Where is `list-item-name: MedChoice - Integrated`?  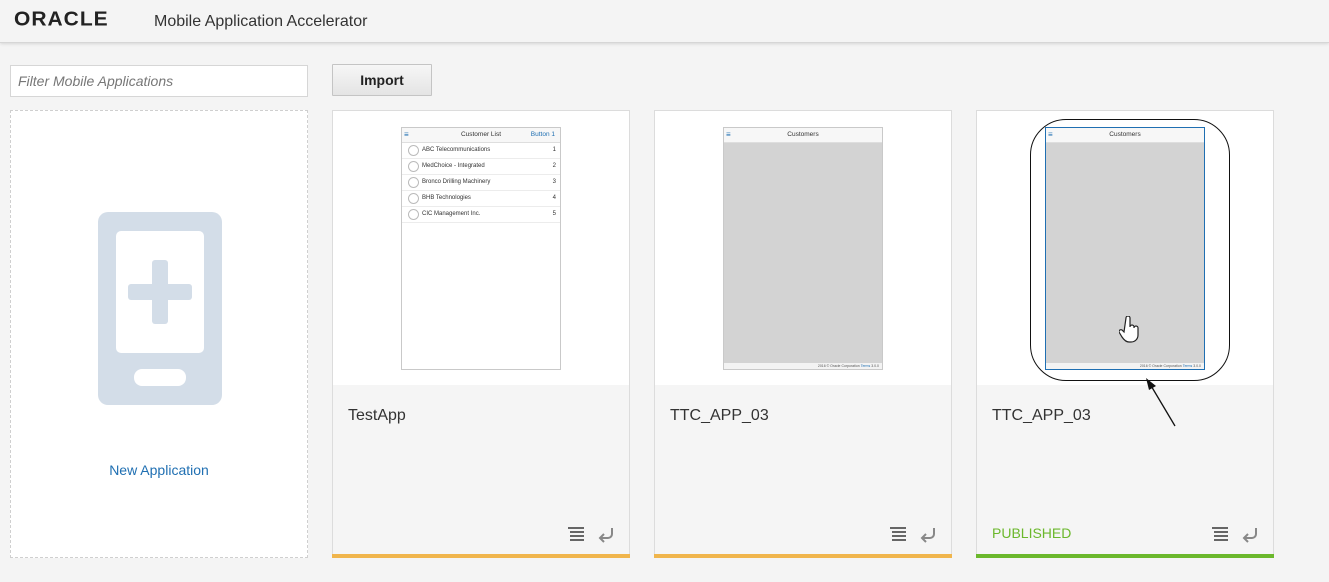 list-item-name: MedChoice - Integrated is located at coordinates (453, 166).